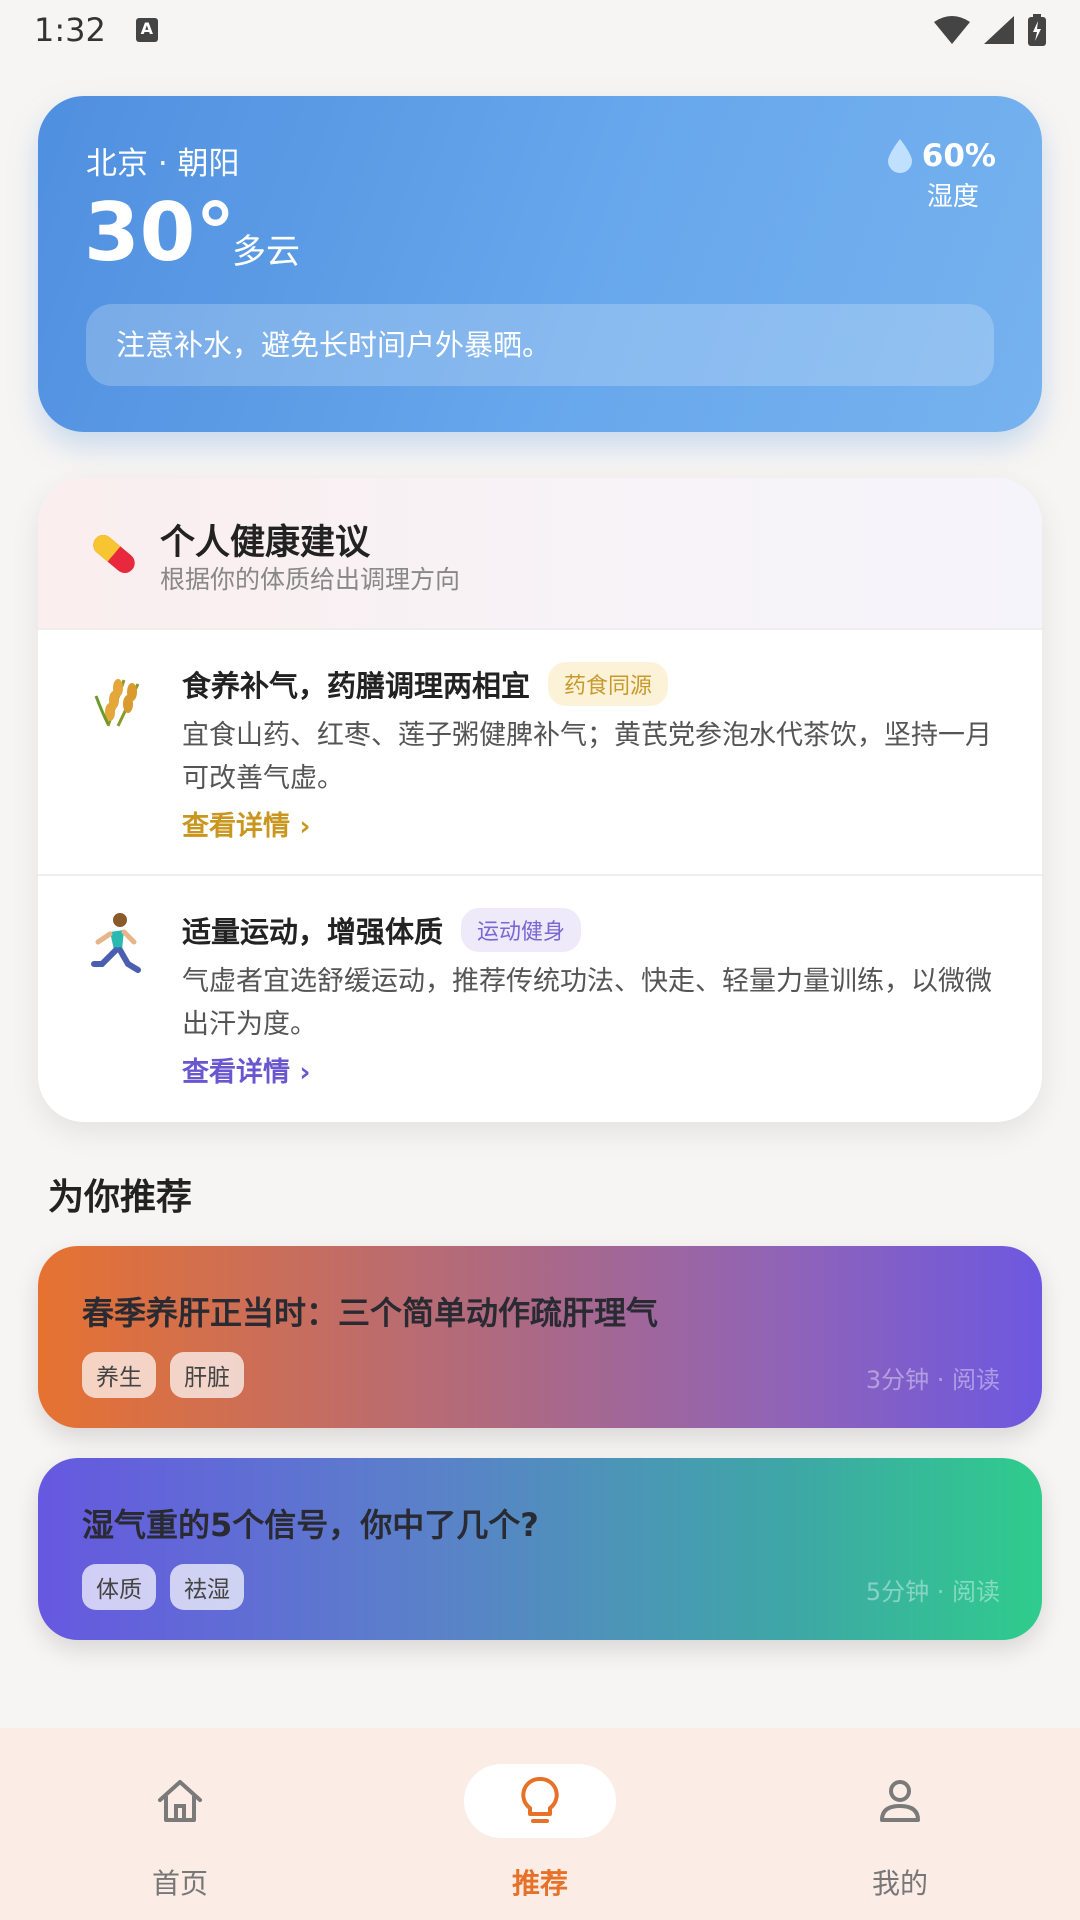  Describe the element at coordinates (163, 1587) in the screenshot. I see `recommend-card-tags: 体质 祛湿` at that location.